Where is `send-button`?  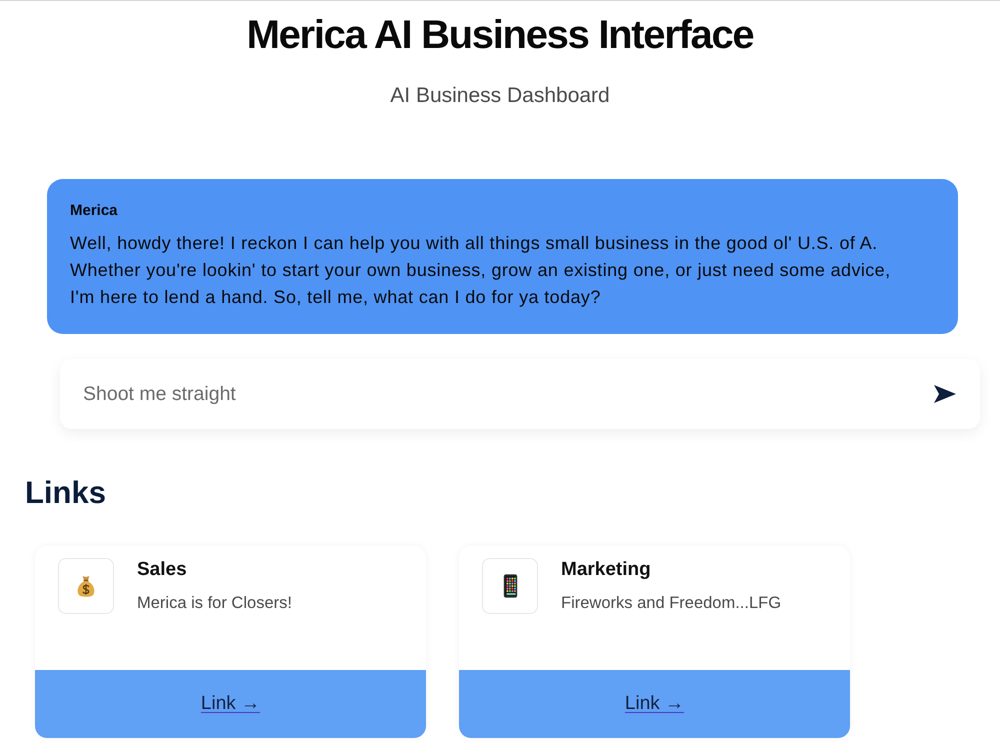
send-button is located at coordinates (945, 394).